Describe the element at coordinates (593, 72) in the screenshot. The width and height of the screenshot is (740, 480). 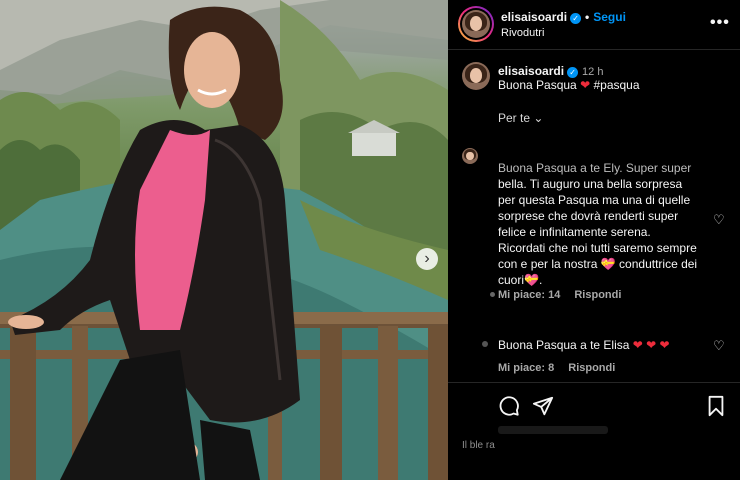
I see `caption-time: 12 h` at that location.